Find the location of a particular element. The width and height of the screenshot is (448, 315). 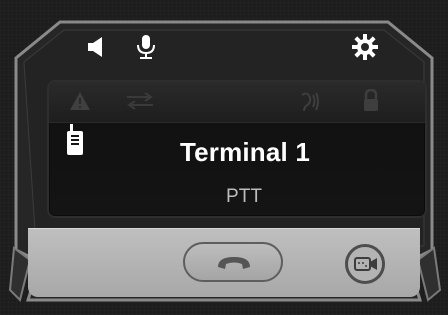

transfer-arrows-icon is located at coordinates (140, 101).